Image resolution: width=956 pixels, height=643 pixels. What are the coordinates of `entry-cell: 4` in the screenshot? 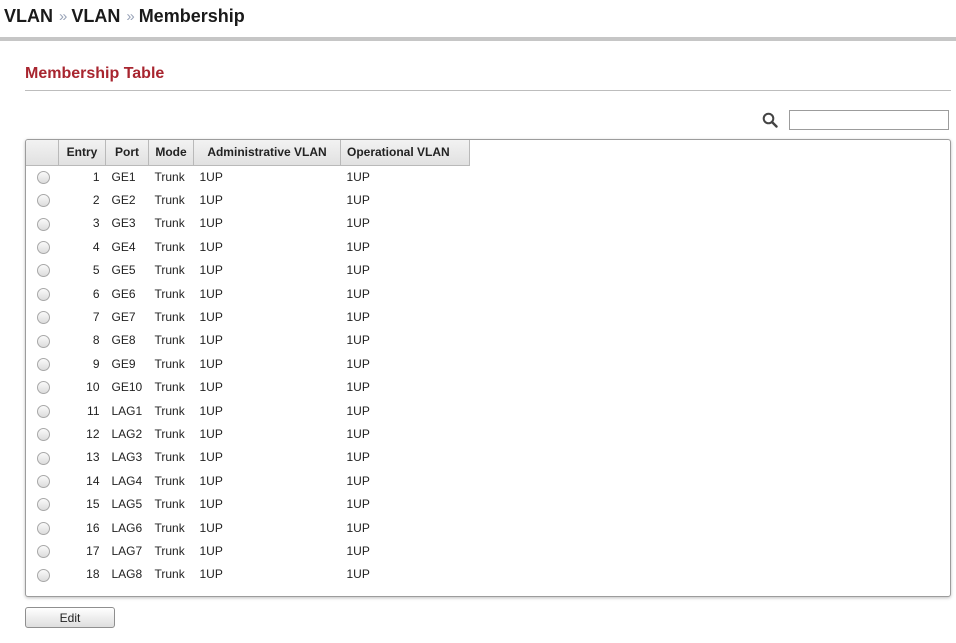 It's located at (96, 246).